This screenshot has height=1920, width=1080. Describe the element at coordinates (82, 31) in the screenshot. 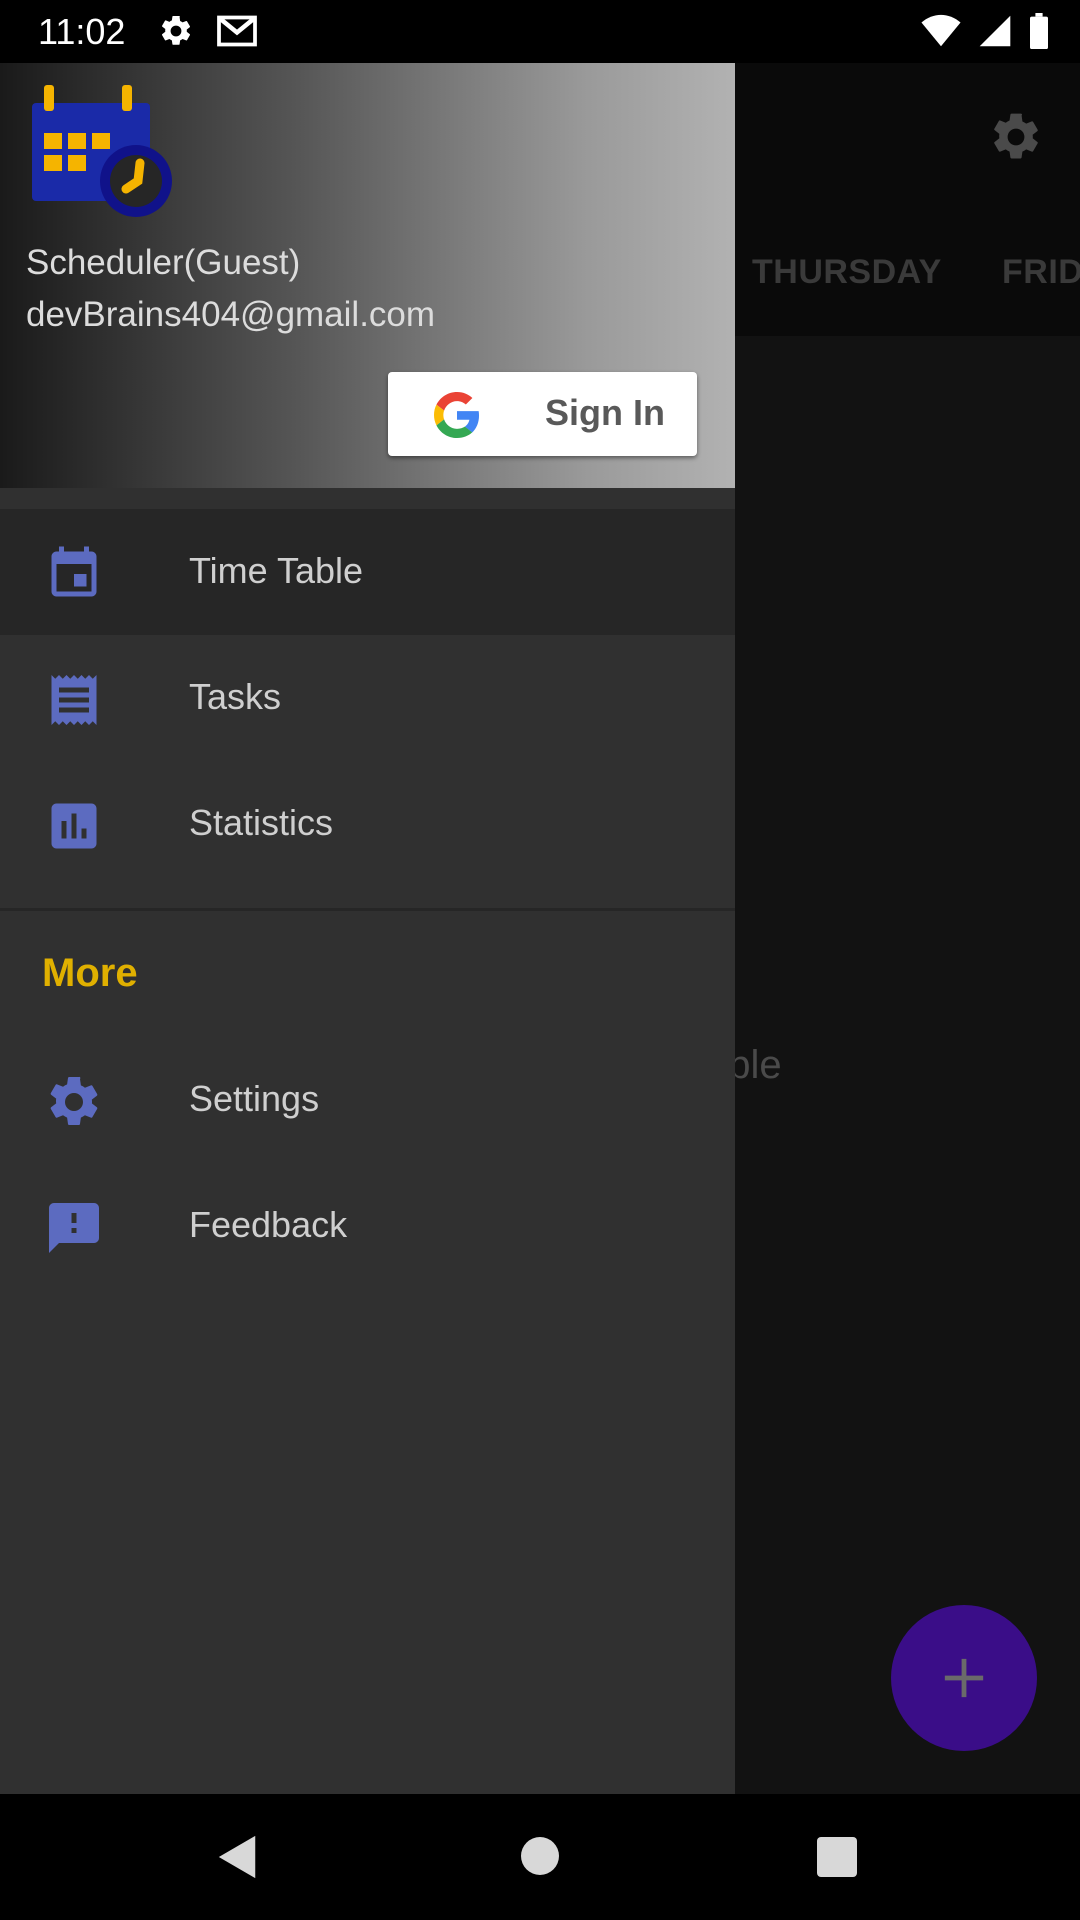

I see `status-time: 11:02` at that location.